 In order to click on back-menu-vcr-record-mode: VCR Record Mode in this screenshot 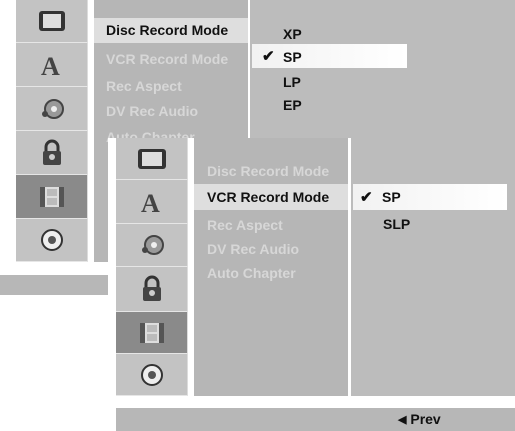, I will do `click(167, 59)`.